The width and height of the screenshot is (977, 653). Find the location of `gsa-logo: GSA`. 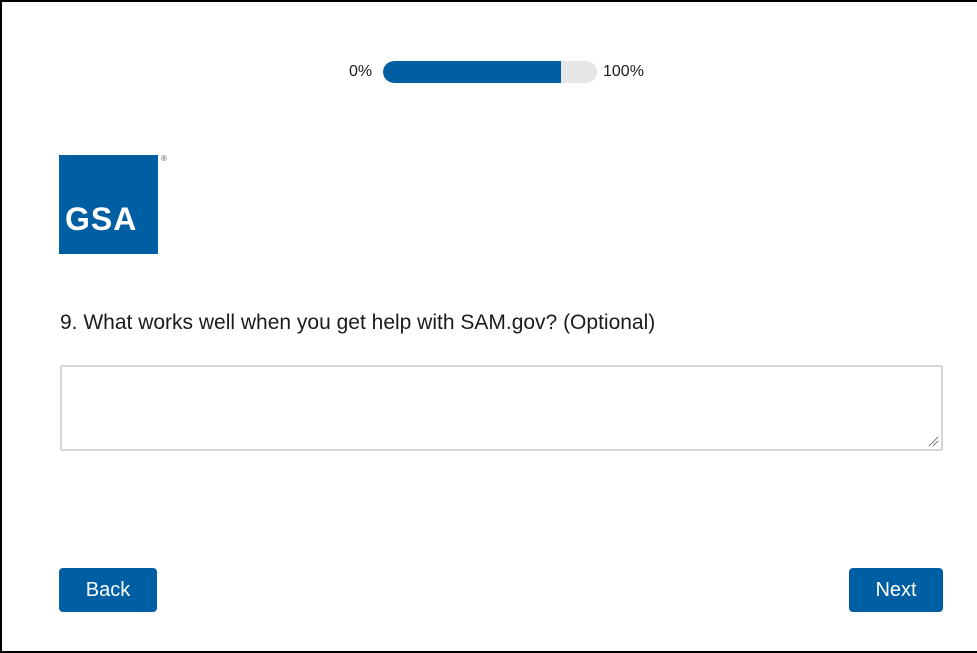

gsa-logo: GSA is located at coordinates (108, 204).